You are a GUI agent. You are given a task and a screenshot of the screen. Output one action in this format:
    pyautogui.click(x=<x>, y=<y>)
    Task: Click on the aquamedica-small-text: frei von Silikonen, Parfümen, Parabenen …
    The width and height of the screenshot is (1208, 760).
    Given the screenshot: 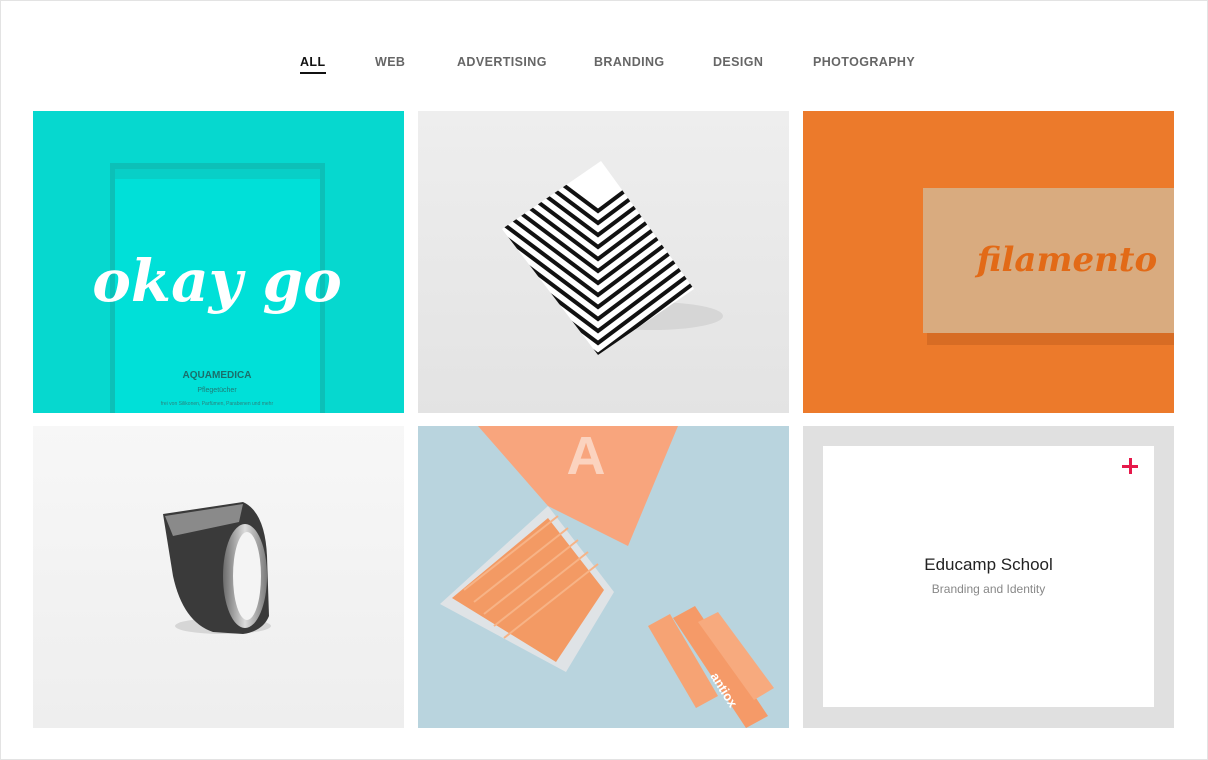 What is the action you would take?
    pyautogui.click(x=217, y=404)
    